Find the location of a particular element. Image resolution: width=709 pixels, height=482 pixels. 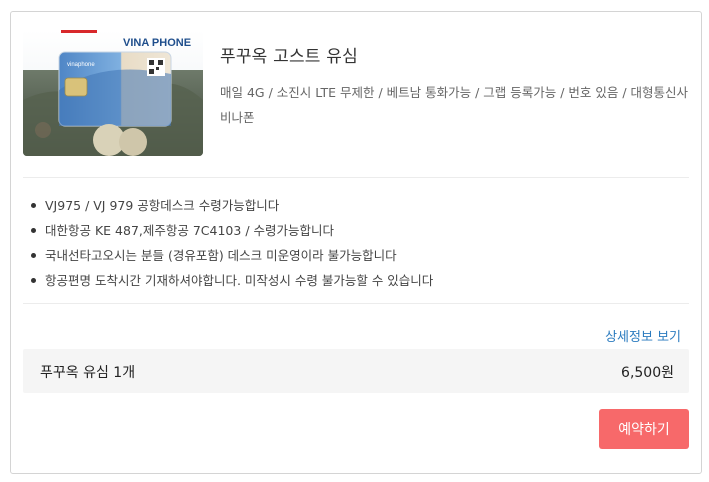

product-title: 푸꾸옥 고스트 유심 is located at coordinates (289, 57).